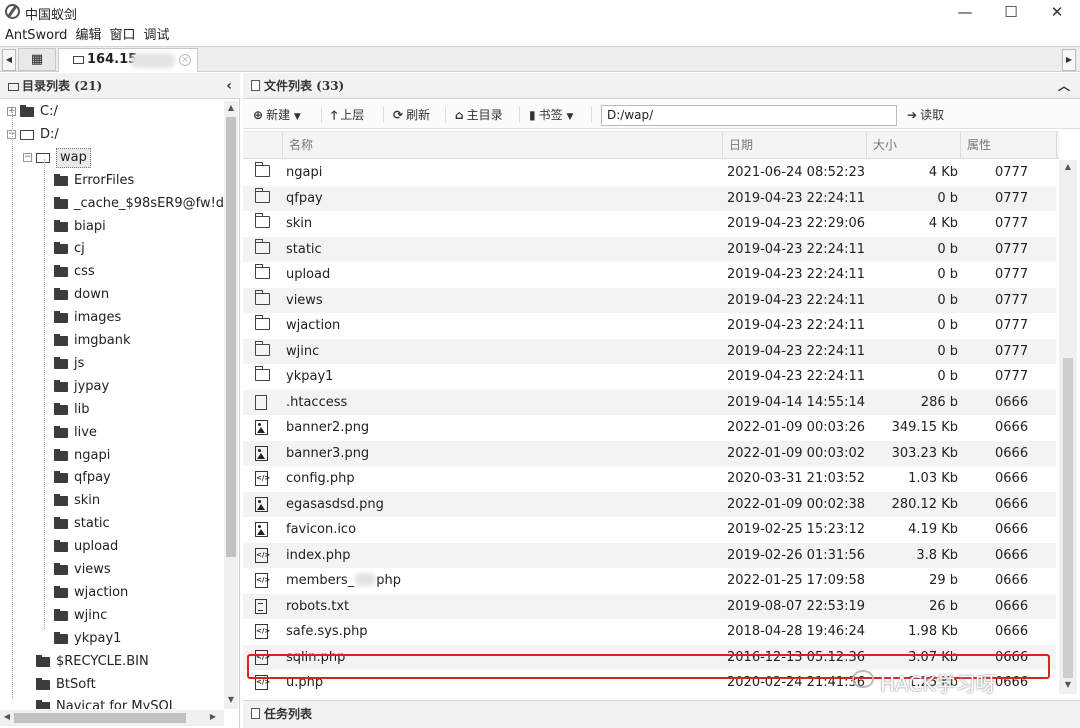 Image resolution: width=1080 pixels, height=728 pixels. I want to click on file-row: qfpay 2019-04-23 22:24:11 0 b 0777, so click(649, 198).